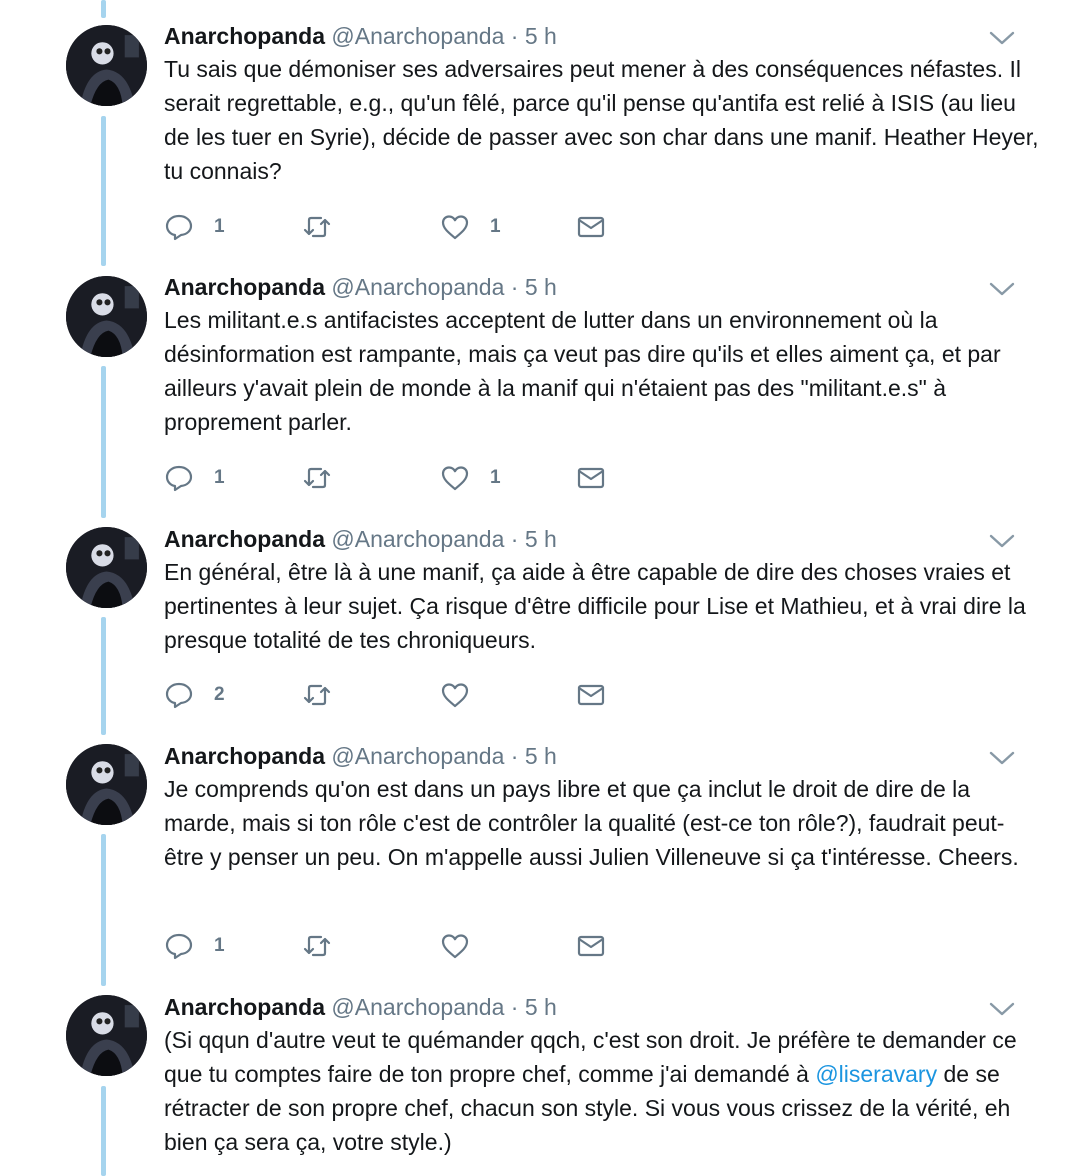 The image size is (1084, 1176). Describe the element at coordinates (876, 1074) in the screenshot. I see `user-mention-link: @liseravary` at that location.